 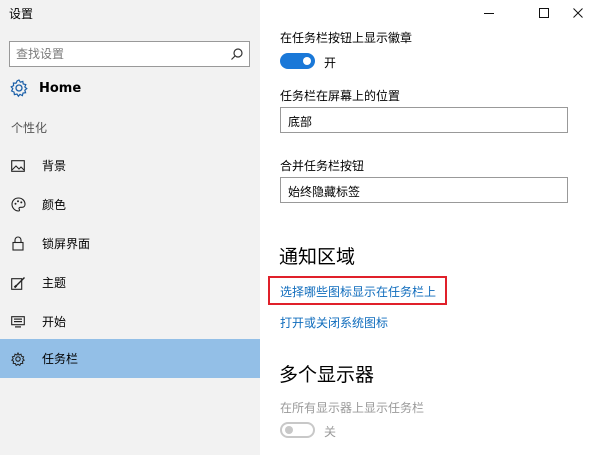 I want to click on sidebar-item-label: 开始, so click(x=54, y=322).